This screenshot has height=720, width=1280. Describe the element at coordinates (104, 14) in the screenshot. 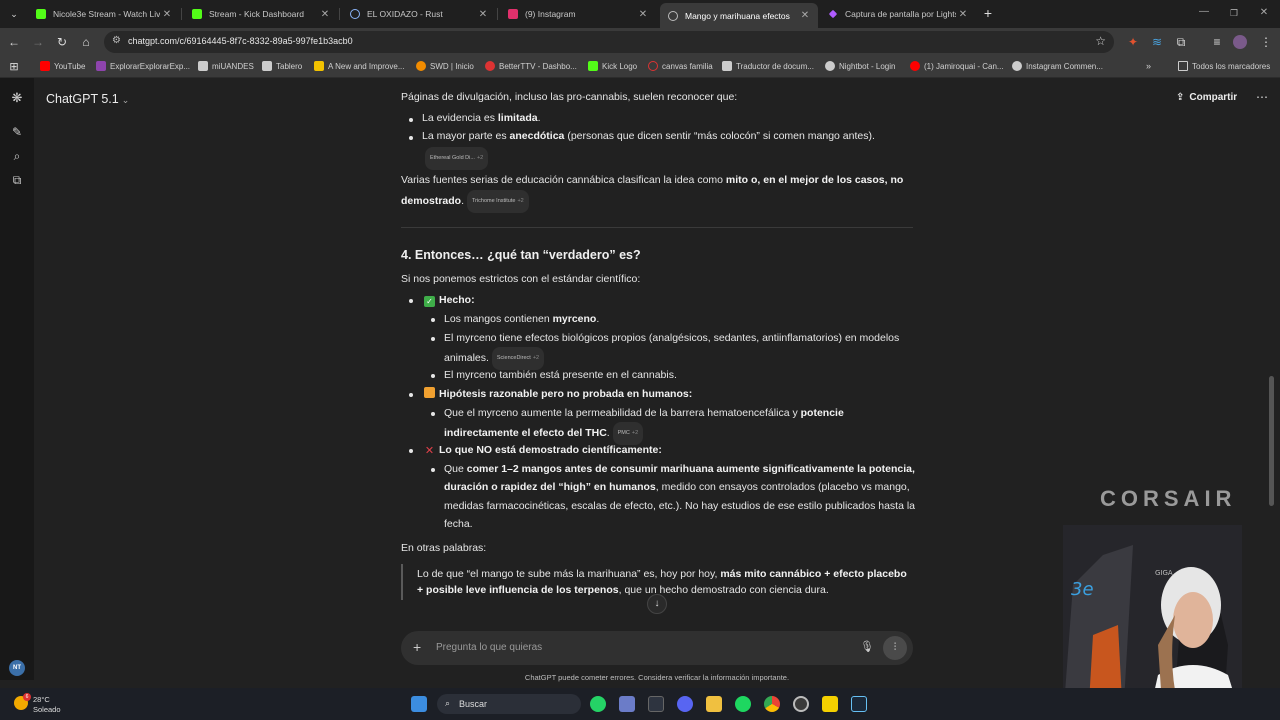

I see `tab-nicole3e-stream: Nicole3e Stream - Watch Live o ✕` at that location.